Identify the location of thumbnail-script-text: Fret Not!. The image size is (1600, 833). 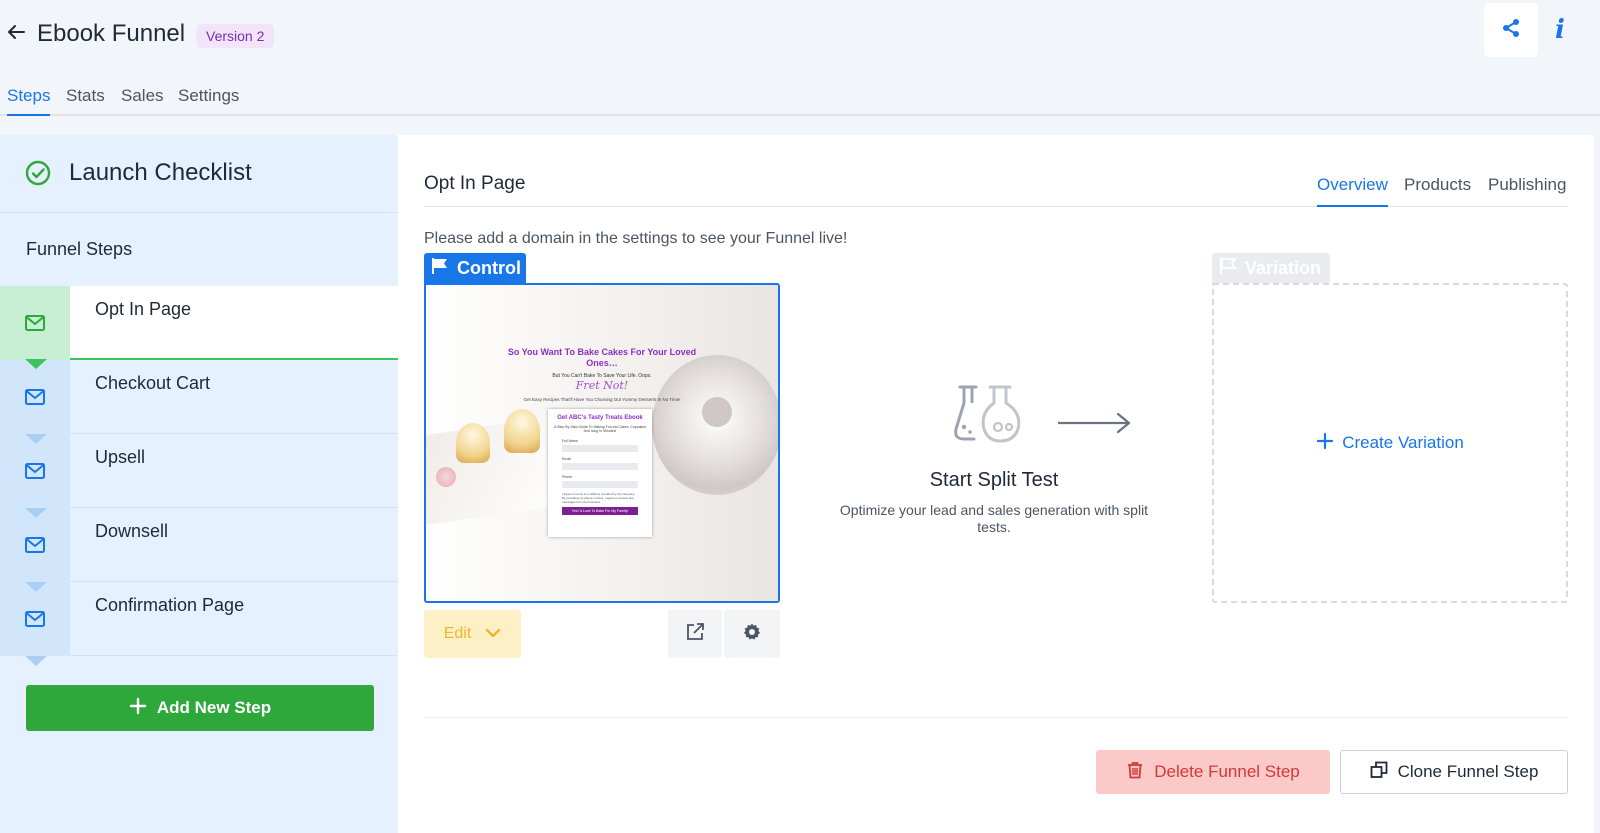
(602, 385).